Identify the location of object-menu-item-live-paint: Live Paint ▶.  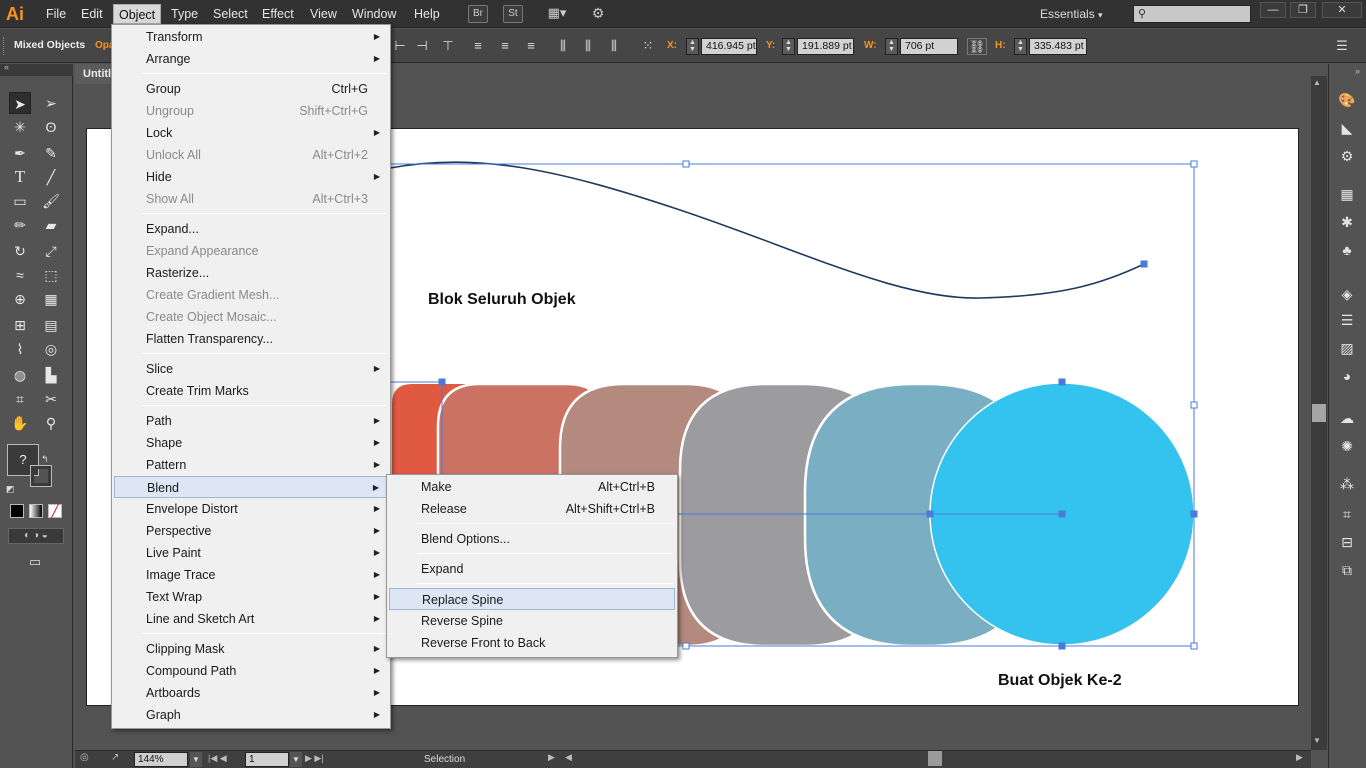
(251, 553).